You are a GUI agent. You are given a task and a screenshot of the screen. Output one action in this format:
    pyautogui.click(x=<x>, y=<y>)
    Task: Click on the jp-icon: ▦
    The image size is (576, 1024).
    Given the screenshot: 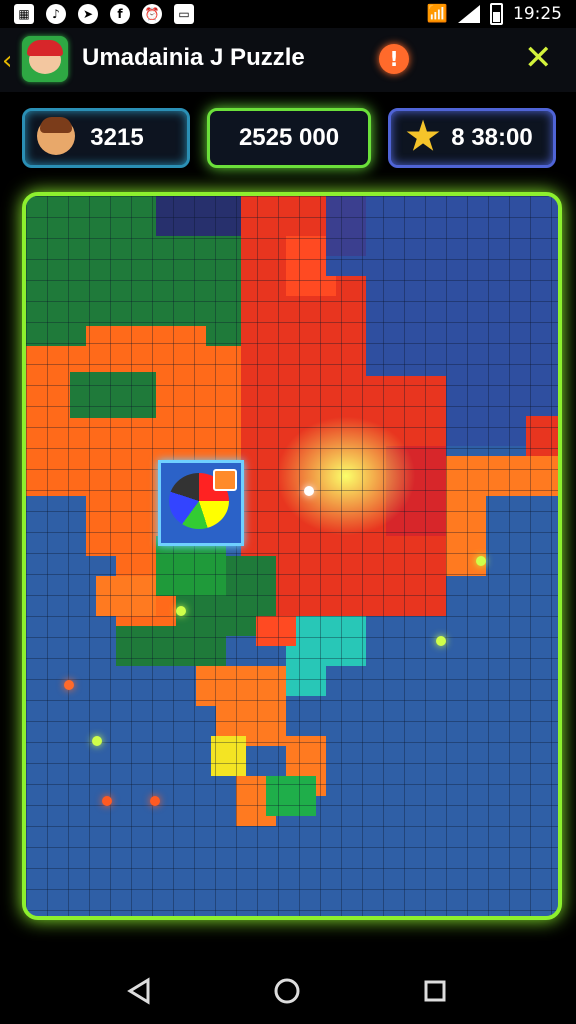 What is the action you would take?
    pyautogui.click(x=24, y=14)
    